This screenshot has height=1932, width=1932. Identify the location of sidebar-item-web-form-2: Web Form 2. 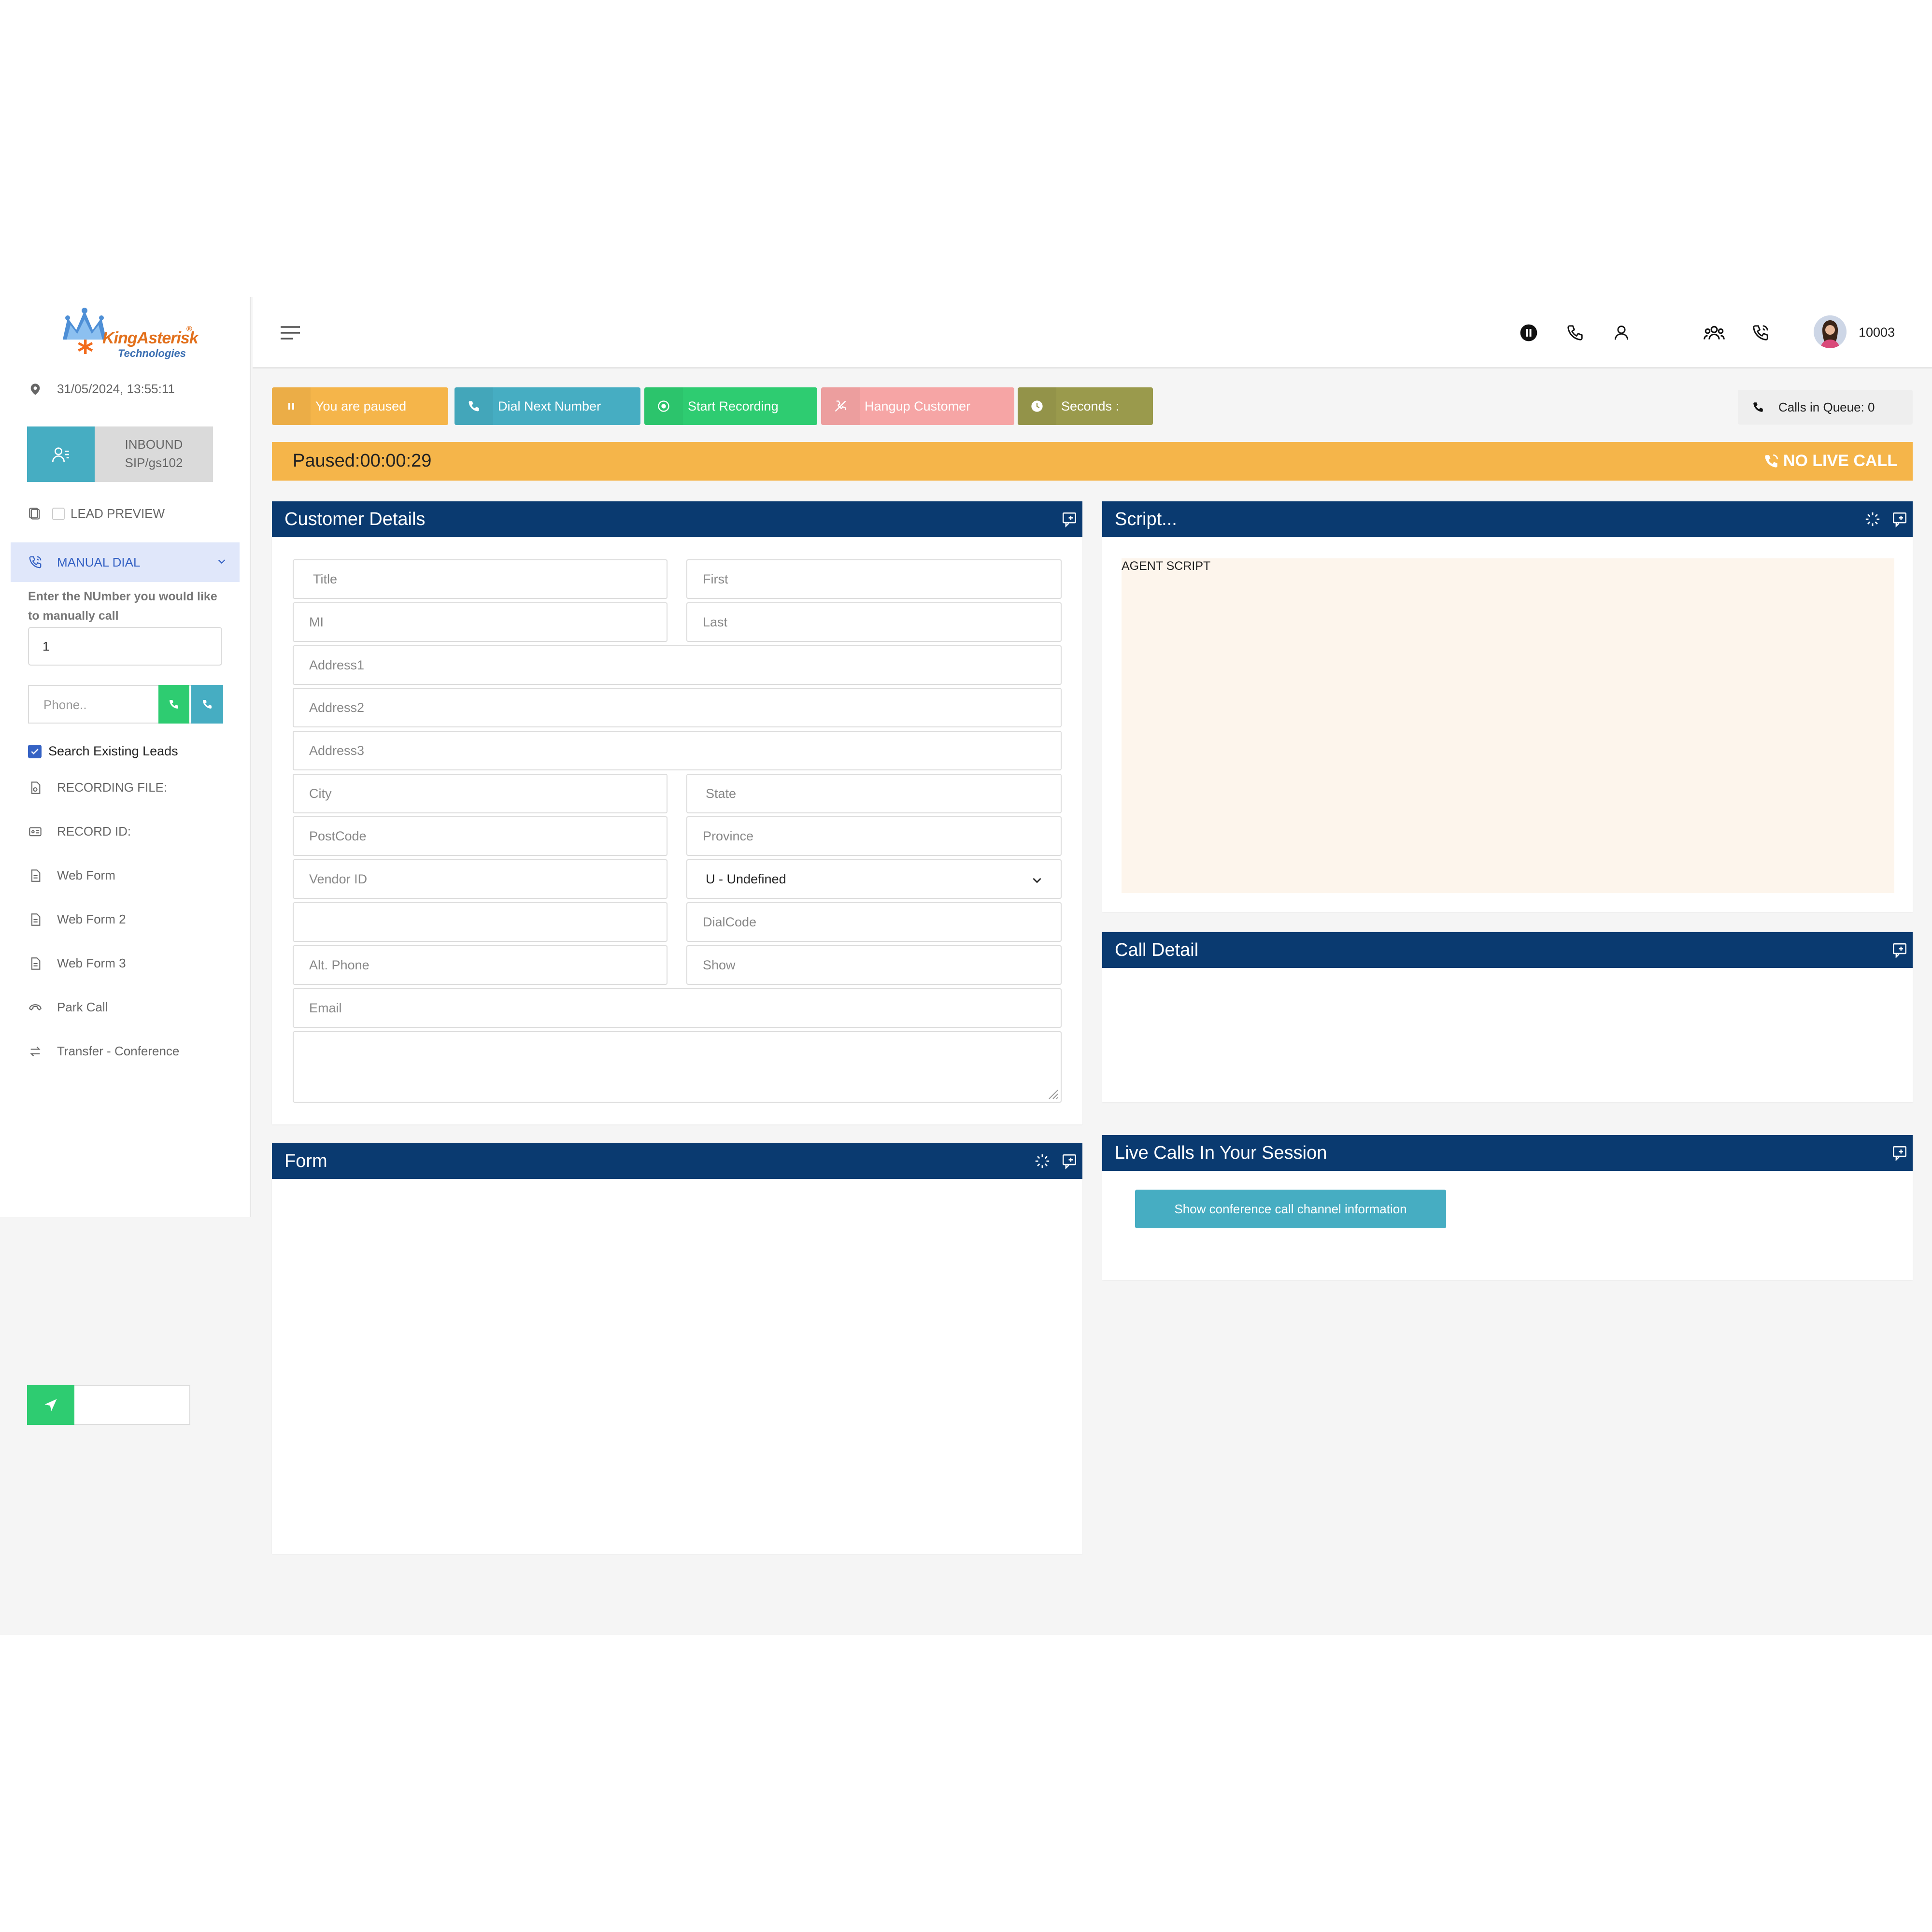
(77, 919).